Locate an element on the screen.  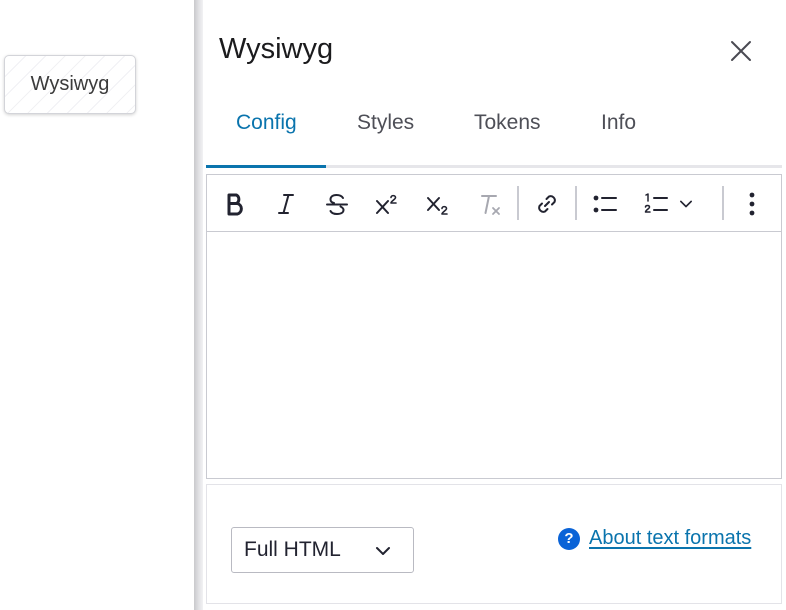
text-format-select: Full HTML is located at coordinates (322, 550).